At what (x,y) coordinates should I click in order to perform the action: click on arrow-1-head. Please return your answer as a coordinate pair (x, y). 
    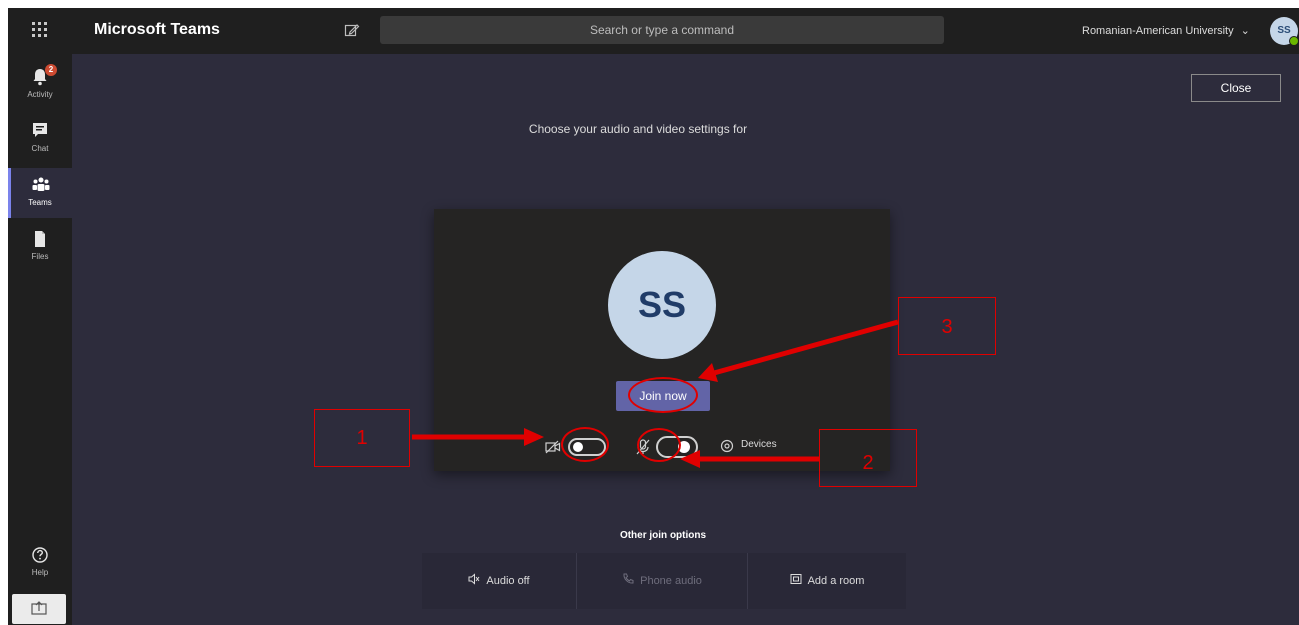
    Looking at the image, I should click on (534, 437).